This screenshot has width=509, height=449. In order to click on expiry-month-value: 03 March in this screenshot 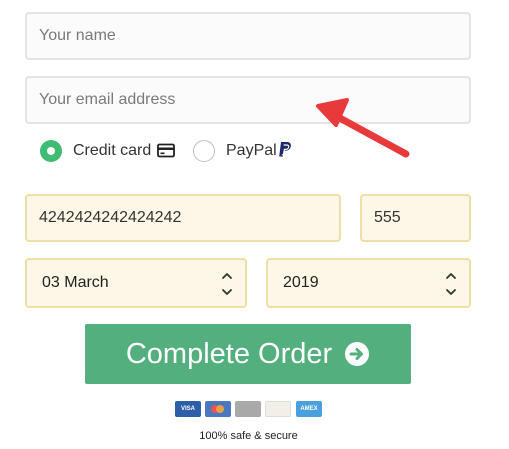, I will do `click(75, 282)`.